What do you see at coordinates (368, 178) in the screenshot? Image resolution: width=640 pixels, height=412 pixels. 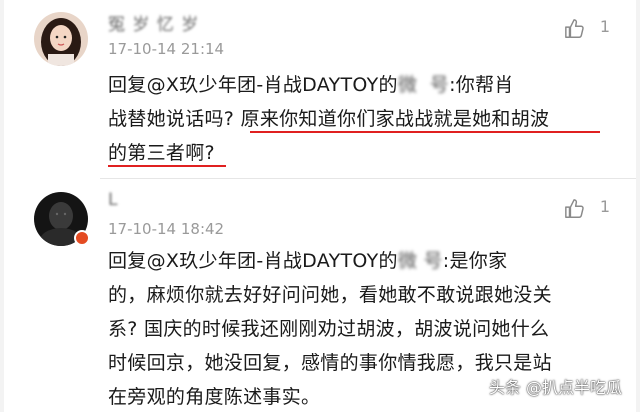 I see `divider` at bounding box center [368, 178].